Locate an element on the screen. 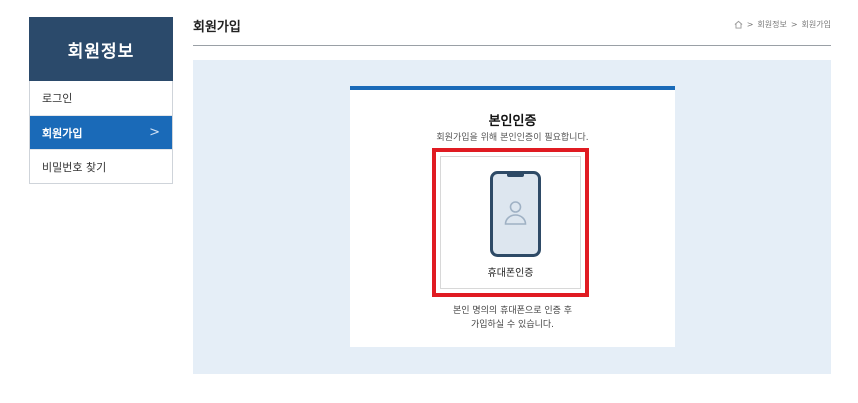 This screenshot has width=858, height=403. sidebar-item-label: 비밀번호 찾기 is located at coordinates (74, 167).